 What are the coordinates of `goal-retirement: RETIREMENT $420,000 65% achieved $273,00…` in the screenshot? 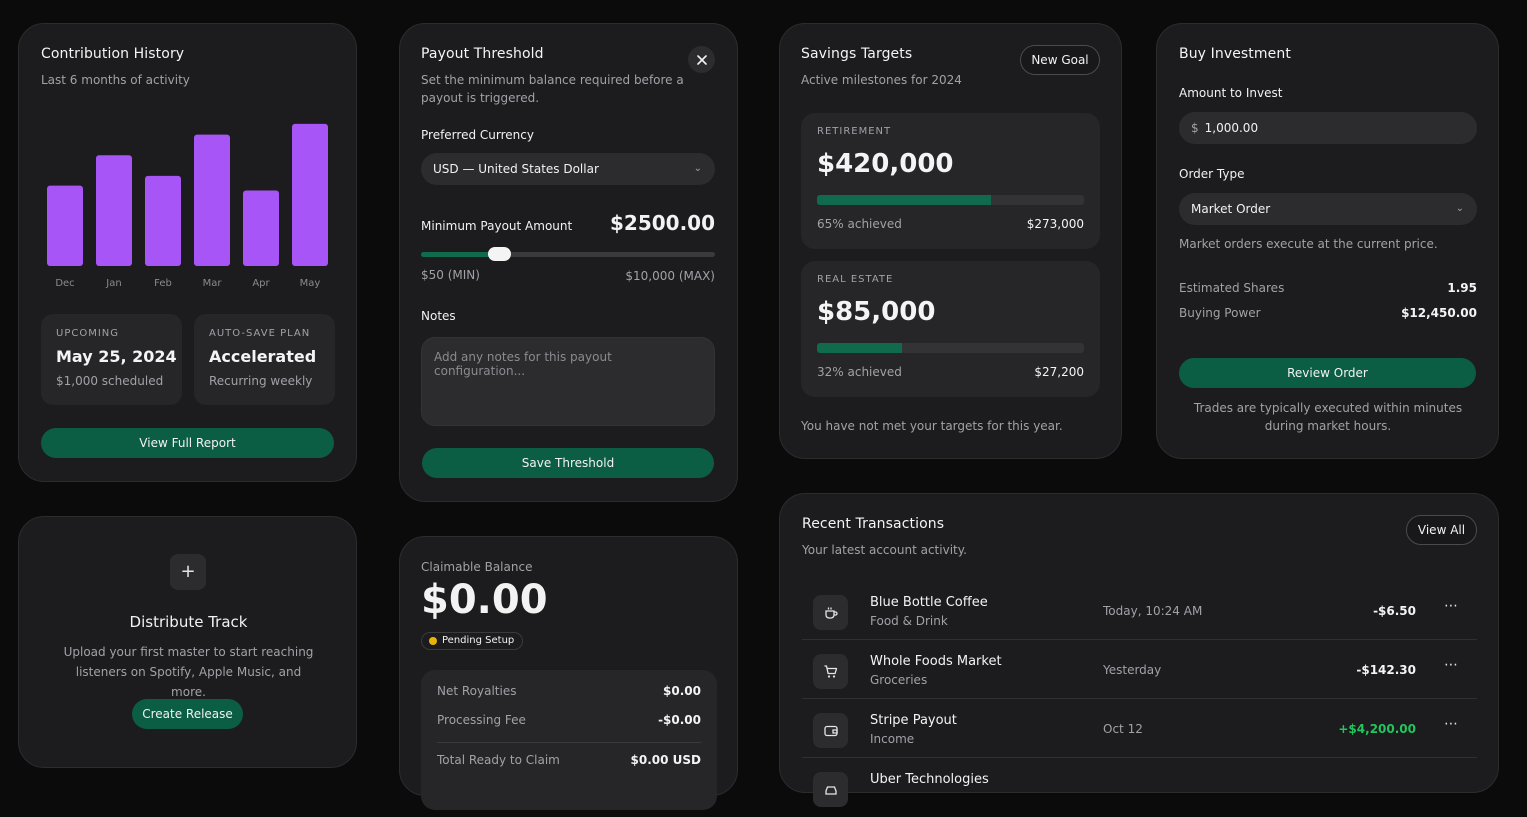 It's located at (950, 181).